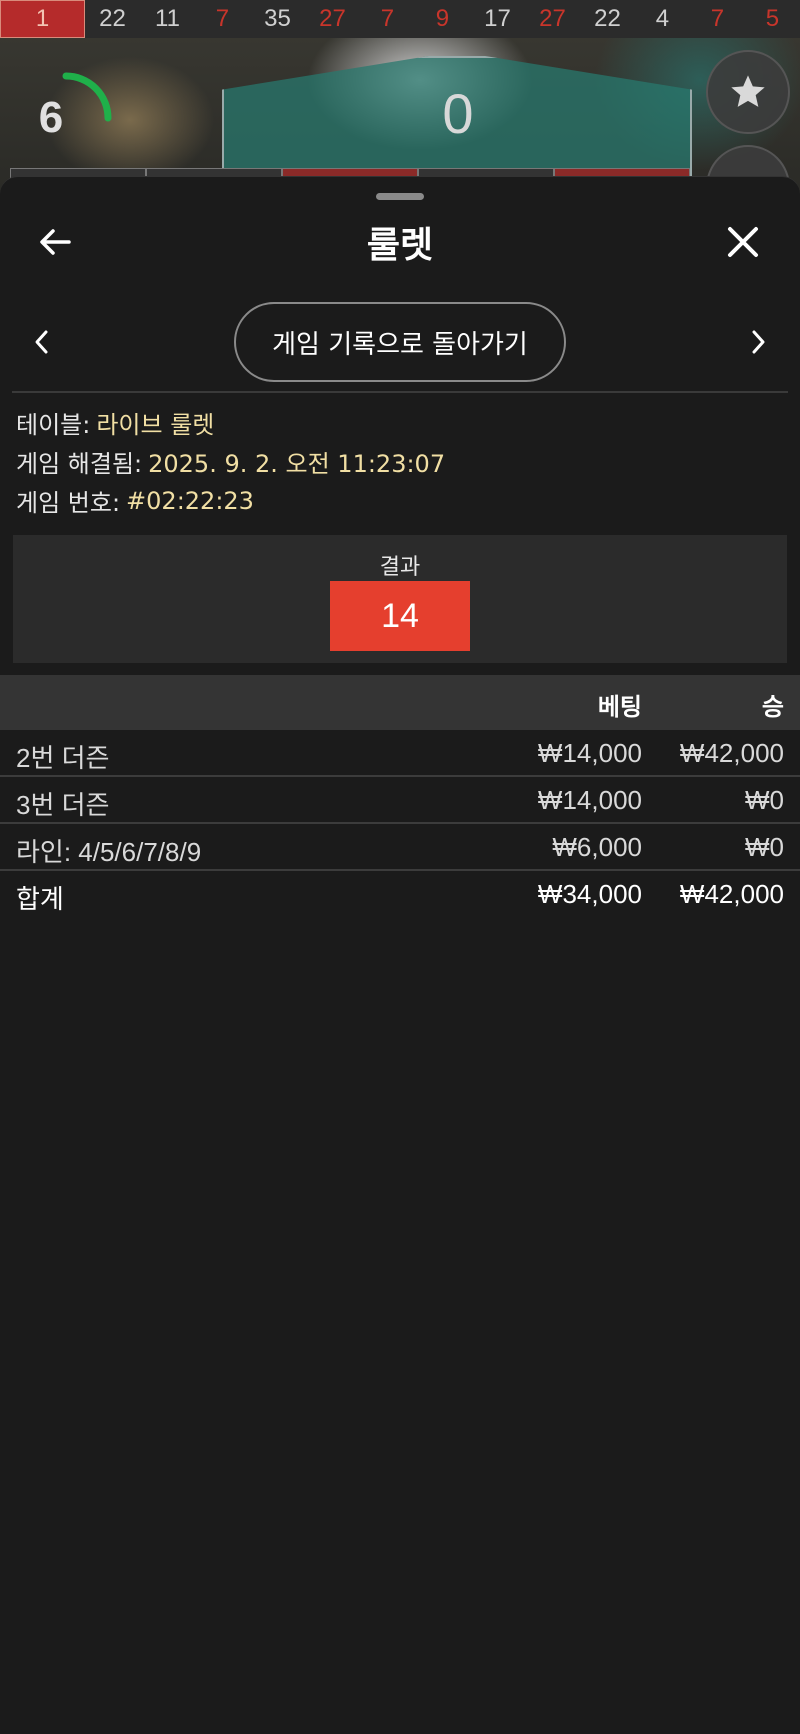  I want to click on history-number: 5, so click(772, 18).